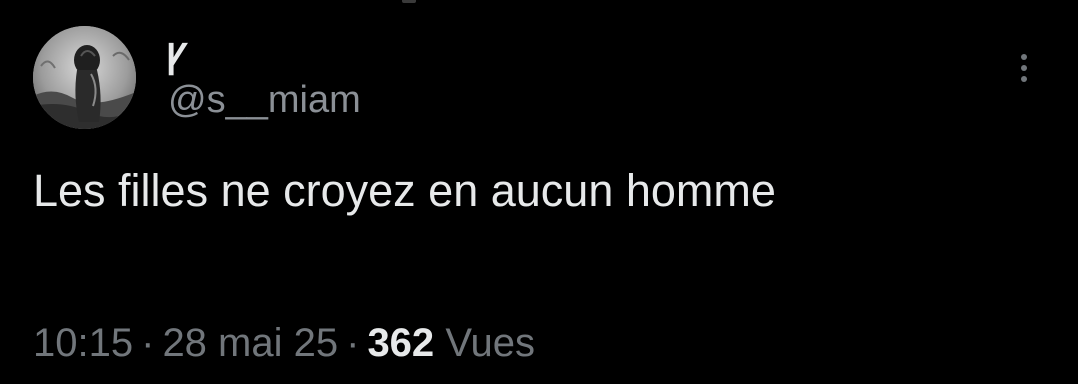  I want to click on more-vertical-icon, so click(1024, 57).